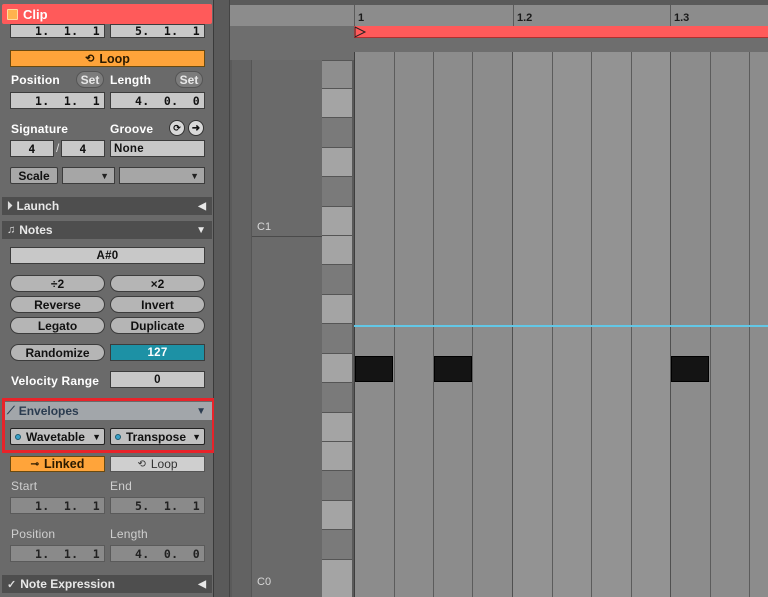 The width and height of the screenshot is (768, 597). I want to click on linked-label: Linked, so click(64, 464).